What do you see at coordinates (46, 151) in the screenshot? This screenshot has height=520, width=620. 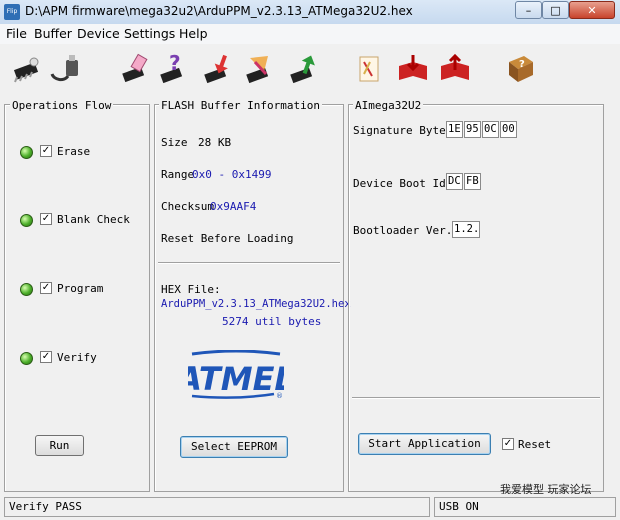 I see `erase-checkbox: ✓` at bounding box center [46, 151].